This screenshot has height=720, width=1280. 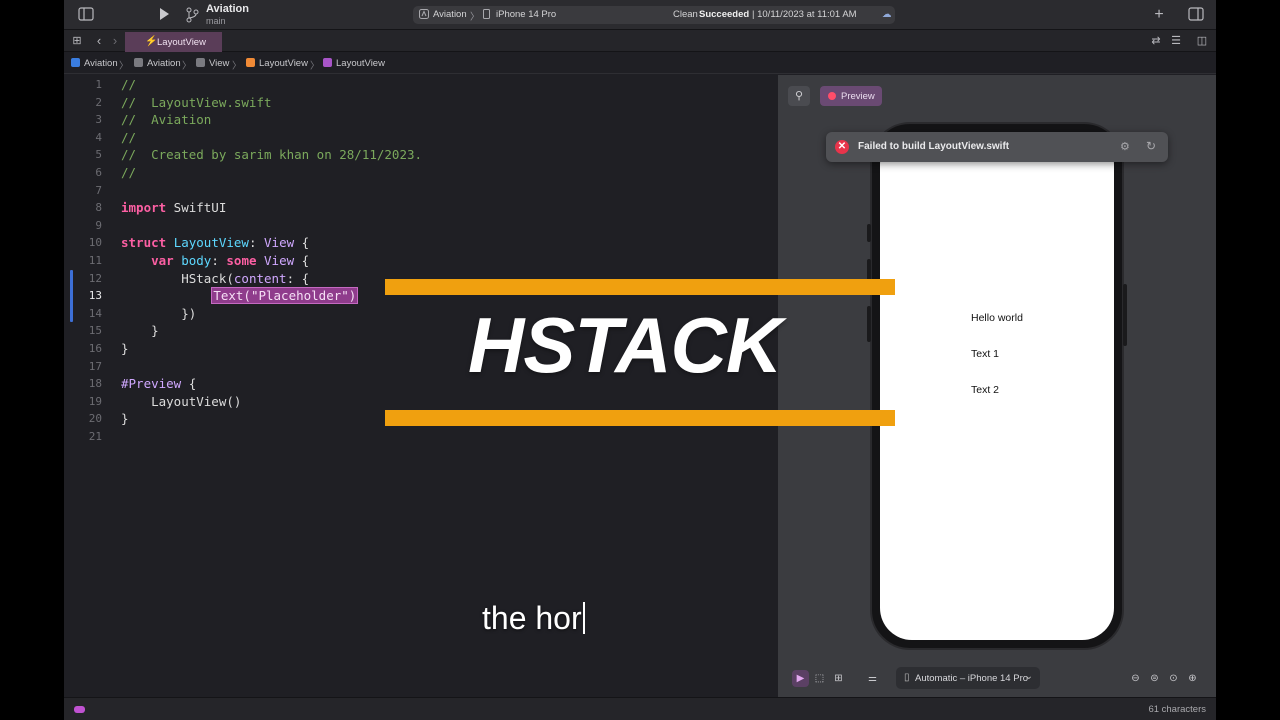 I want to click on breadcrumb-item-group: Aviation, so click(x=157, y=63).